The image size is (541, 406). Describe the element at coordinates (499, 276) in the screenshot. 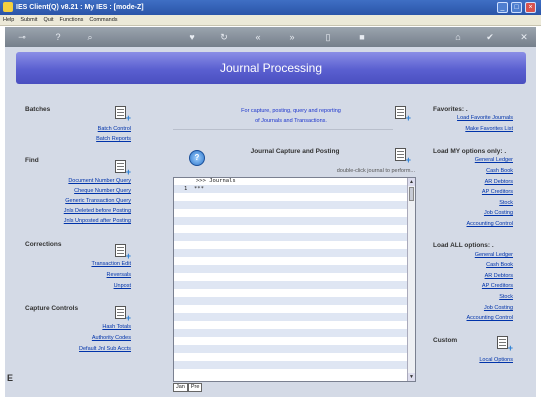

I see `link-all-ar-debtors: AR Debtors` at that location.